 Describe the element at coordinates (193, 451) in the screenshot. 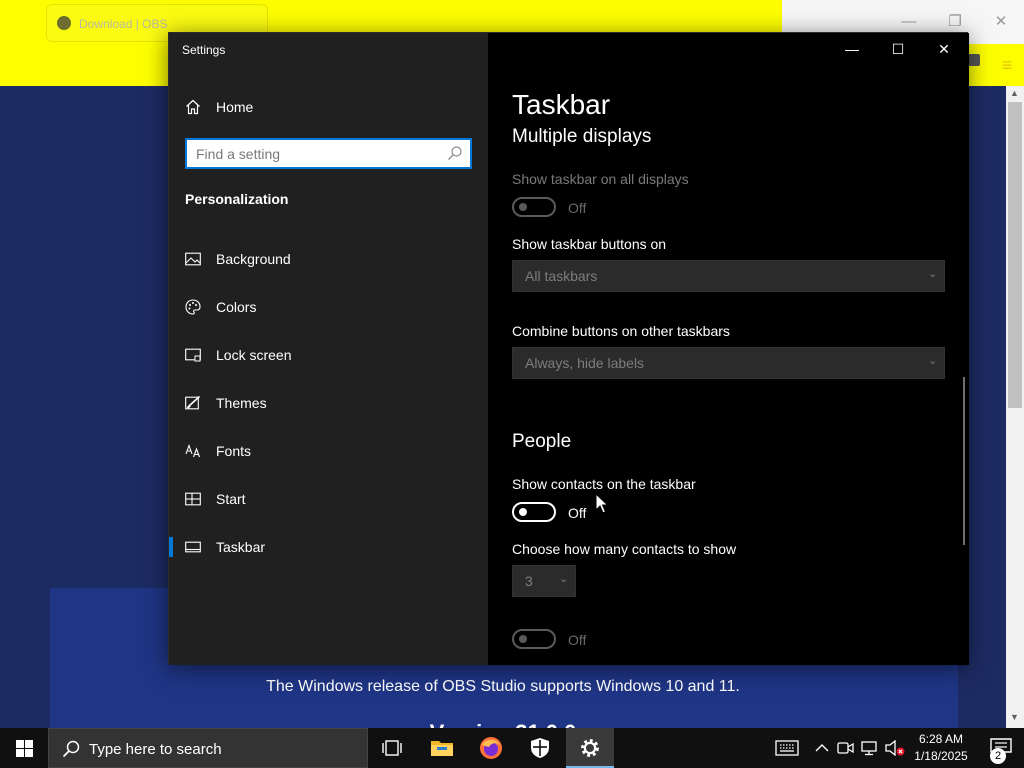

I see `font-icon` at that location.